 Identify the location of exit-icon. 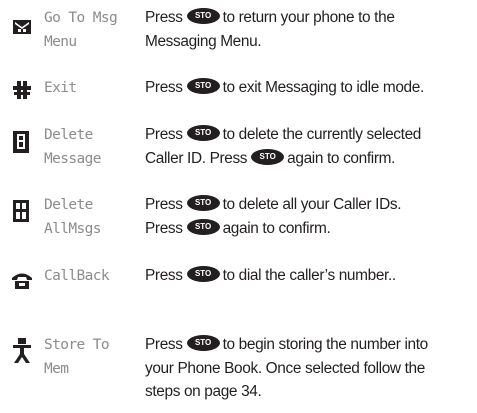
(22, 92).